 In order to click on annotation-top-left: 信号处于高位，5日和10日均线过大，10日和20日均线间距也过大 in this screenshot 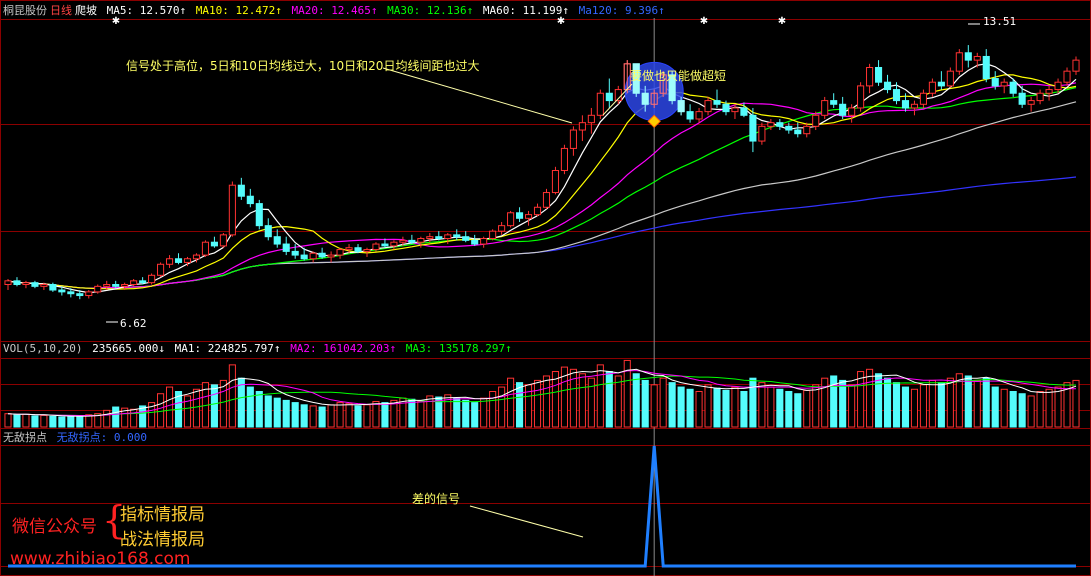, I will do `click(303, 66)`.